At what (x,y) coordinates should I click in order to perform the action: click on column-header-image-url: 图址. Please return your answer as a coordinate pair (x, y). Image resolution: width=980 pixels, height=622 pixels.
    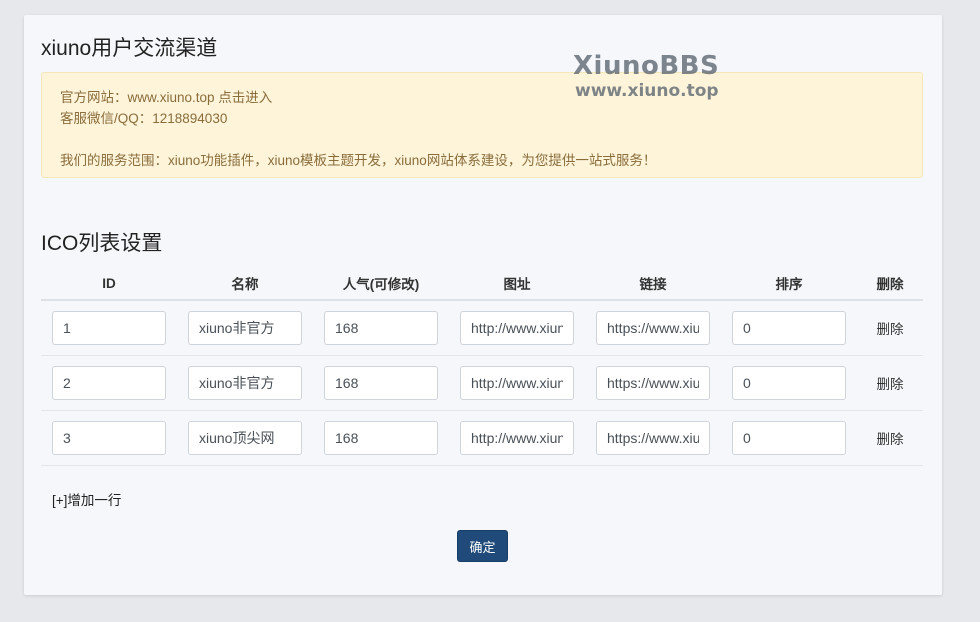
    Looking at the image, I should click on (517, 284).